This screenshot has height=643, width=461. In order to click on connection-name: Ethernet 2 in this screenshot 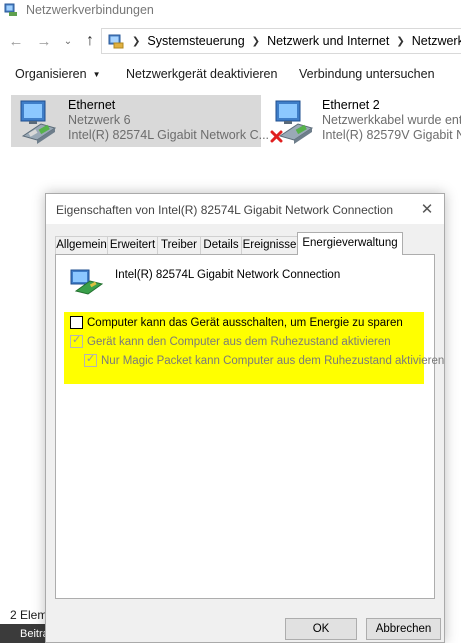, I will do `click(351, 105)`.